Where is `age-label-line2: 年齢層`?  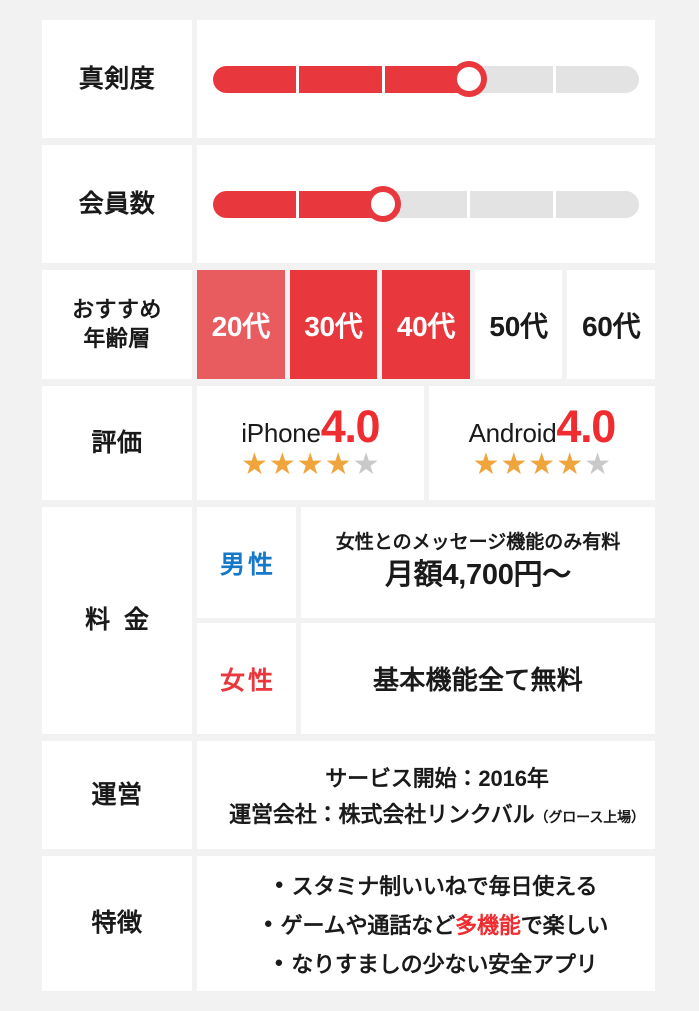
age-label-line2: 年齢層 is located at coordinates (117, 338).